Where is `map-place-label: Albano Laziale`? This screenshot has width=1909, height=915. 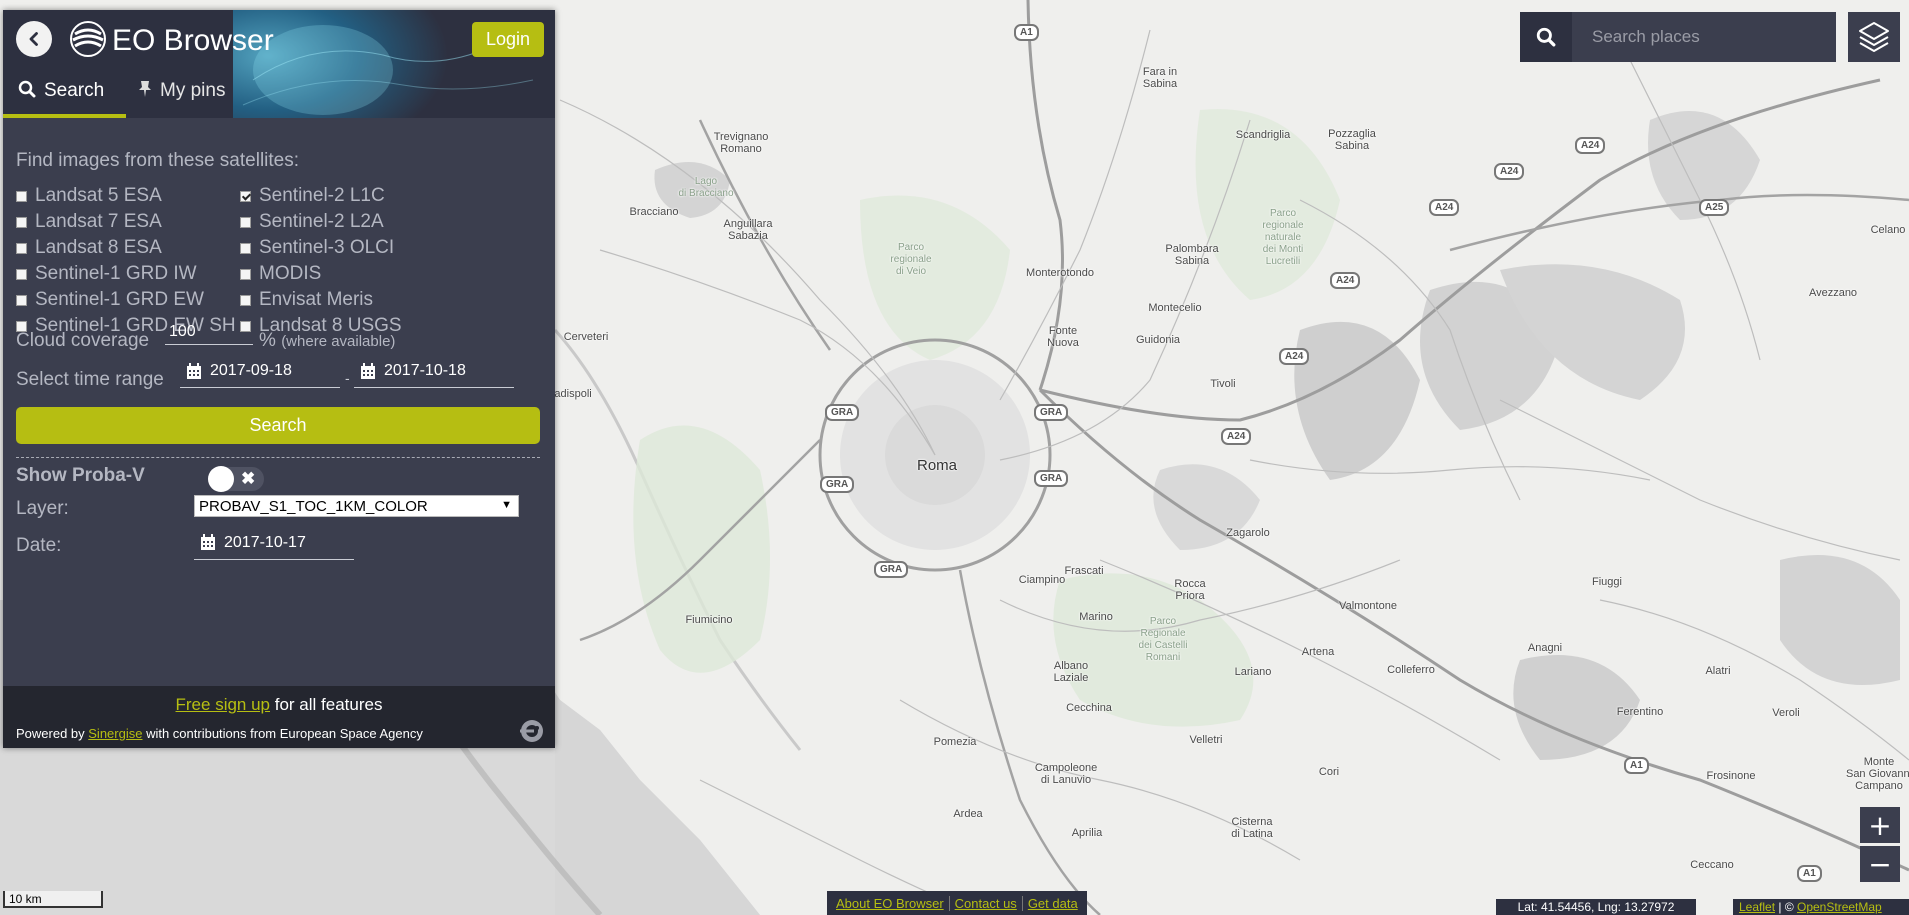 map-place-label: Albano Laziale is located at coordinates (1071, 672).